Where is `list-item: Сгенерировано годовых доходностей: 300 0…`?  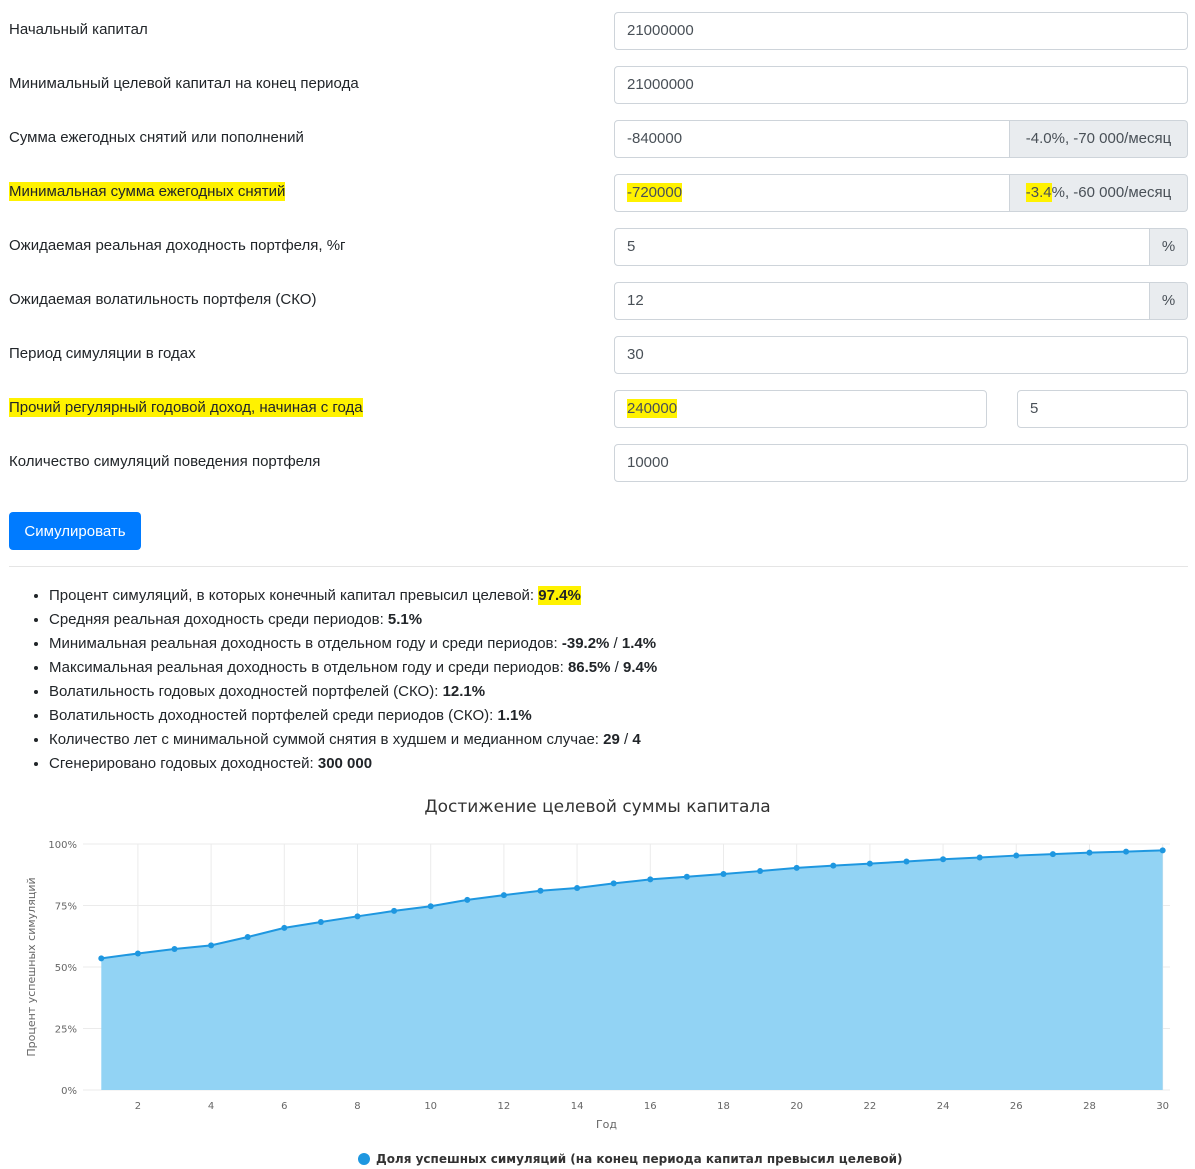 list-item: Сгенерировано годовых доходностей: 300 0… is located at coordinates (353, 764).